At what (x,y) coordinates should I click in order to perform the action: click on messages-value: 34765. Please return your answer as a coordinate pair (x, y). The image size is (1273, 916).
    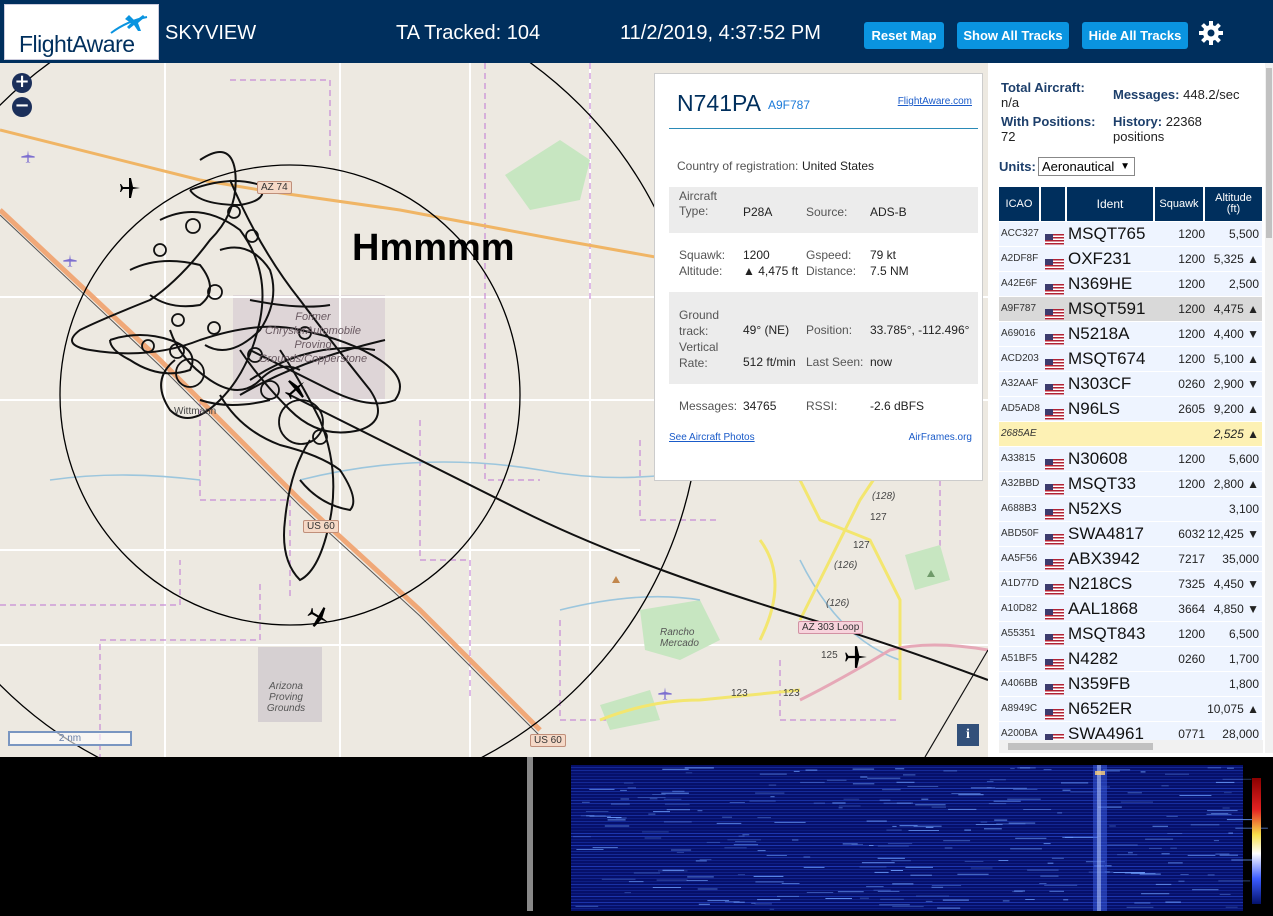
    Looking at the image, I should click on (760, 406).